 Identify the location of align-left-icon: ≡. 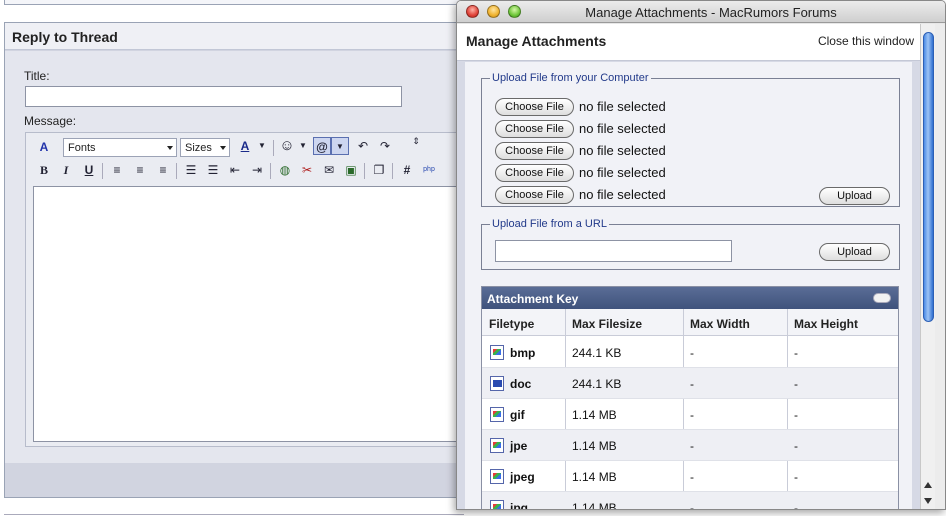
(117, 170).